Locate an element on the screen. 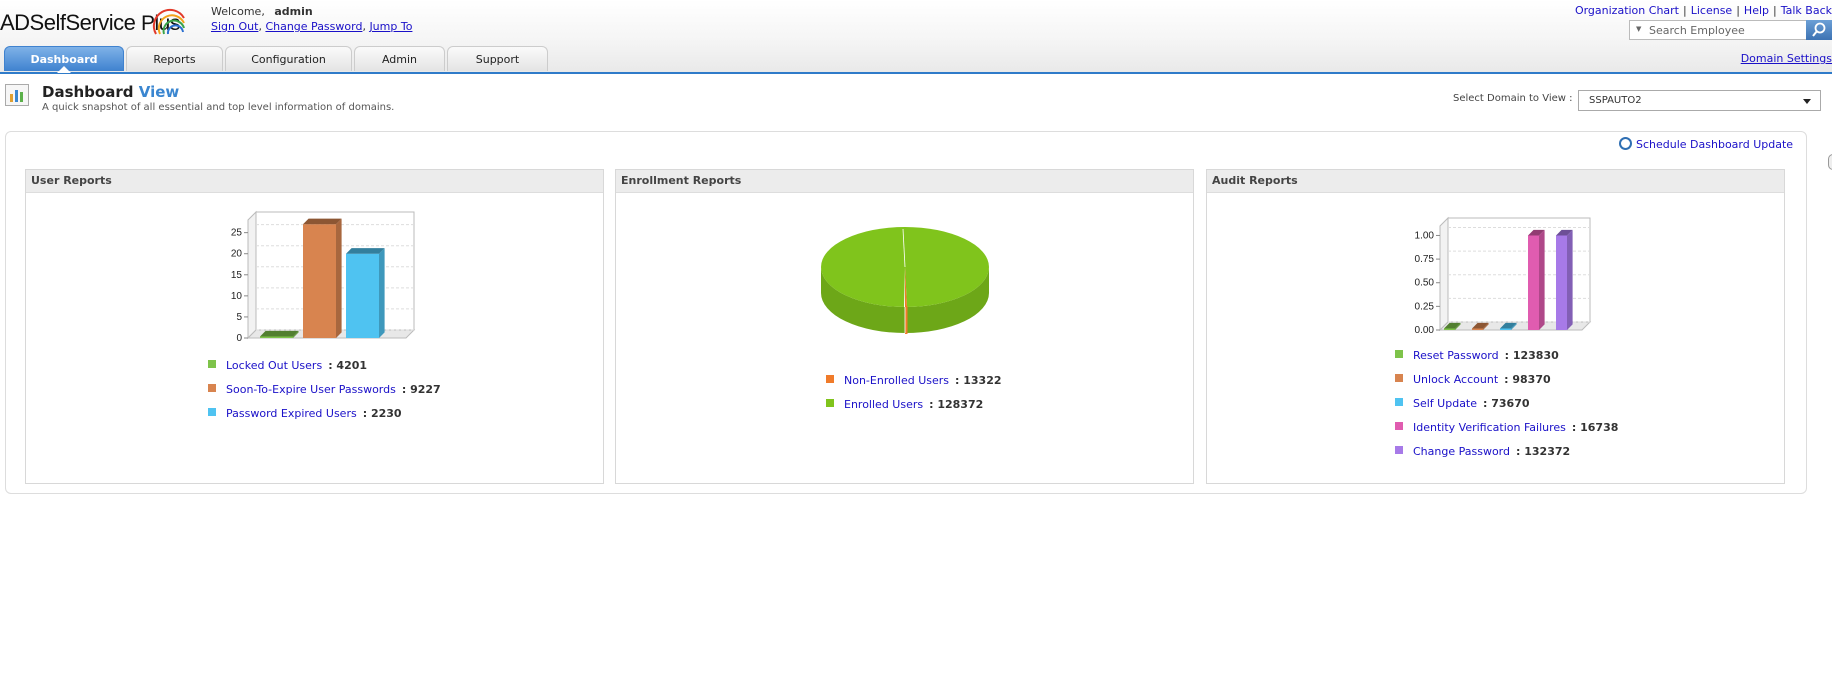  legend-link-unlock-account: Unlock Account: 98370 is located at coordinates (1482, 379).